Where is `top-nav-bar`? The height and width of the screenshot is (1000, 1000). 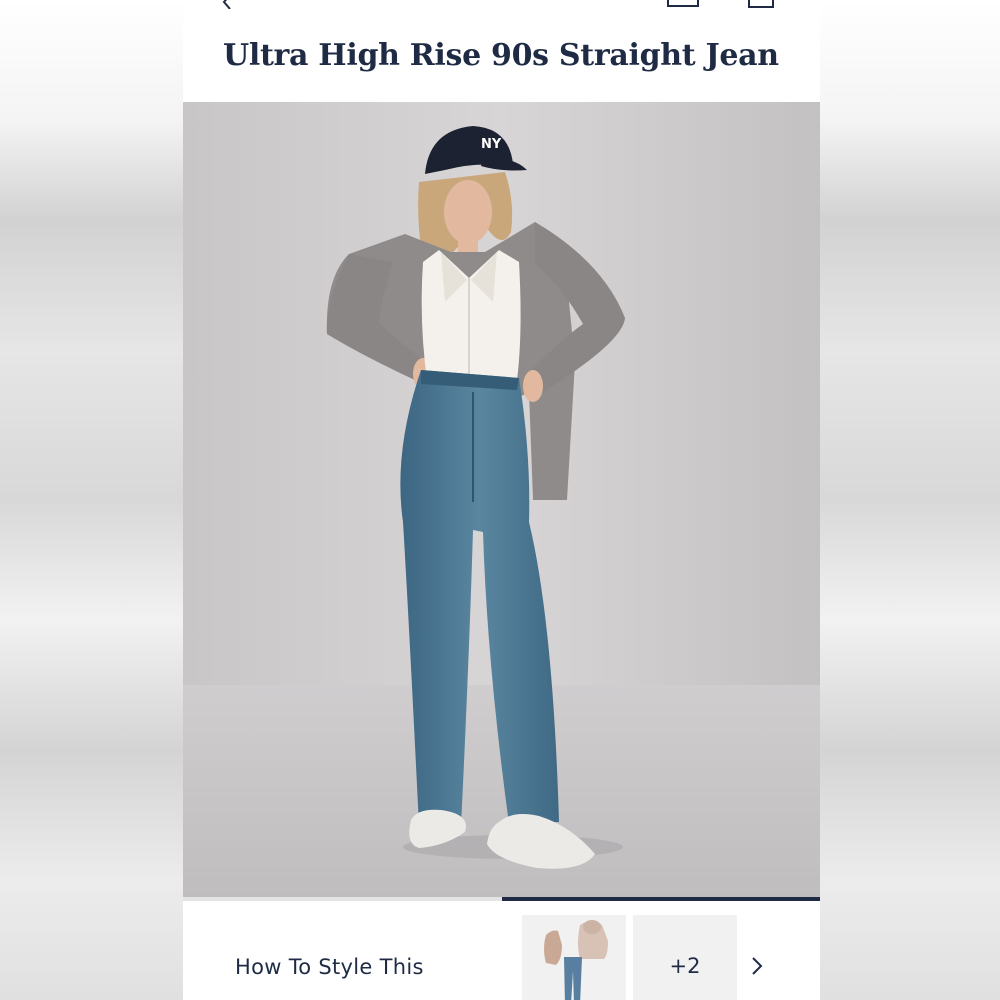
top-nav-bar is located at coordinates (501, 10).